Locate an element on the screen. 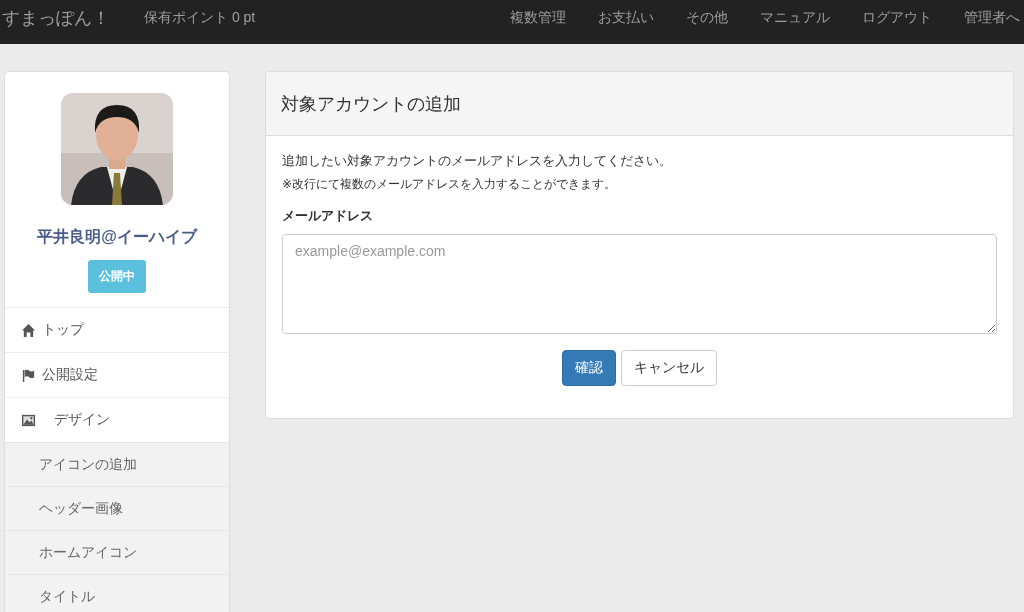  instruction-text: 追加したい対象アカウントのメールアドレスを入力してください。 is located at coordinates (477, 161).